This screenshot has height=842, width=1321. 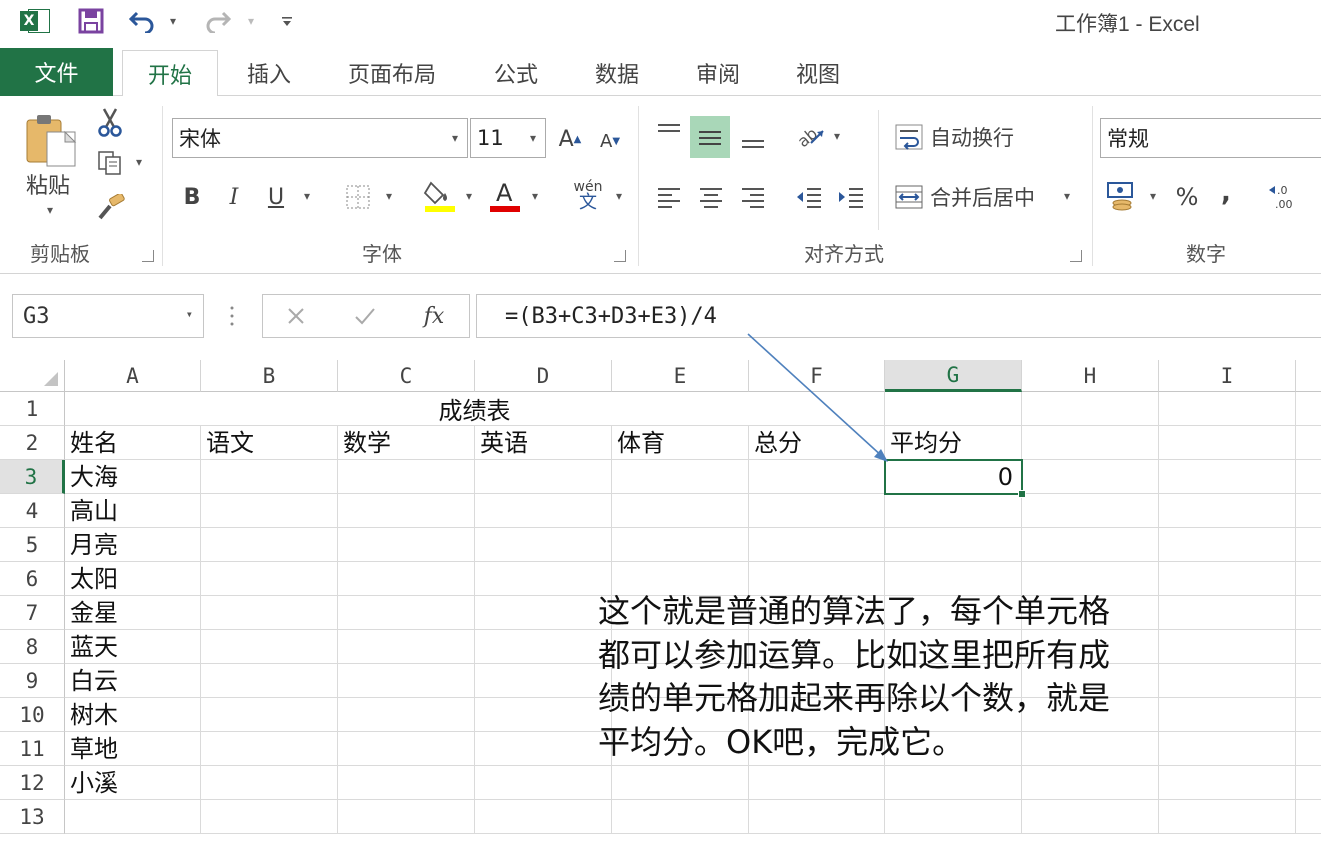 I want to click on excel-logo-icon: X, so click(x=36, y=21).